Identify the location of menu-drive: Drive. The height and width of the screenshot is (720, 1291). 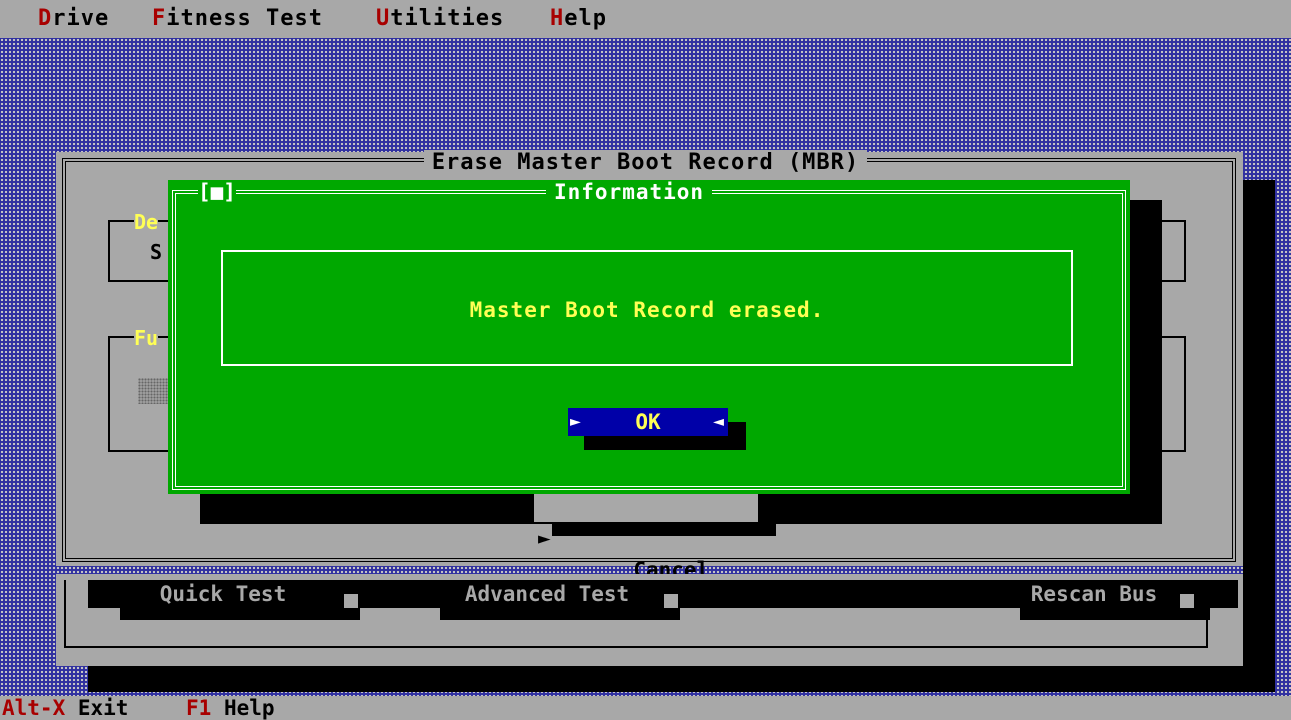
(73, 18).